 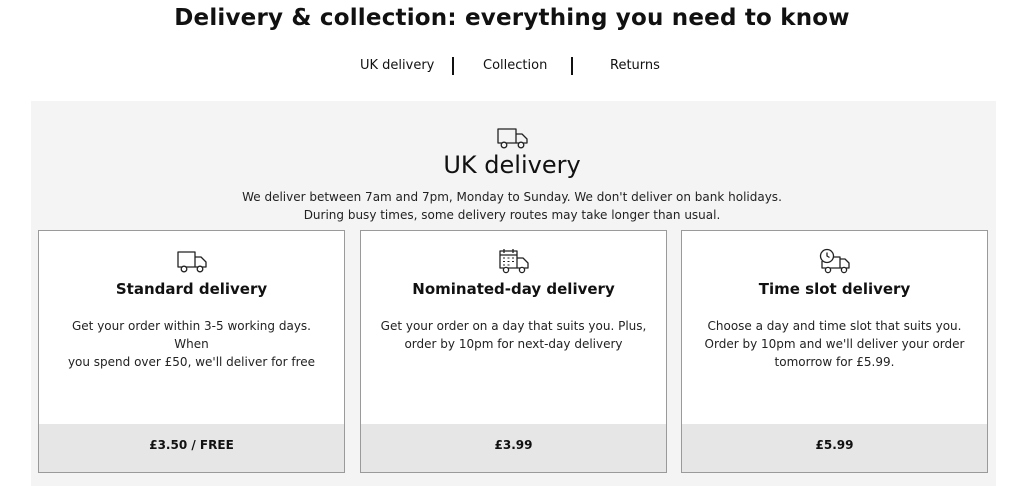 What do you see at coordinates (397, 66) in the screenshot?
I see `subnav-link-uk-delivery: UK delivery` at bounding box center [397, 66].